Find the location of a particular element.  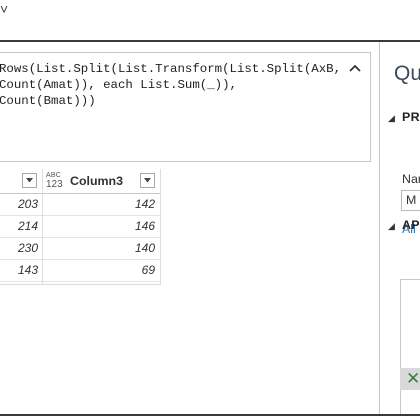

delete-step-icon: ✕ is located at coordinates (413, 379).